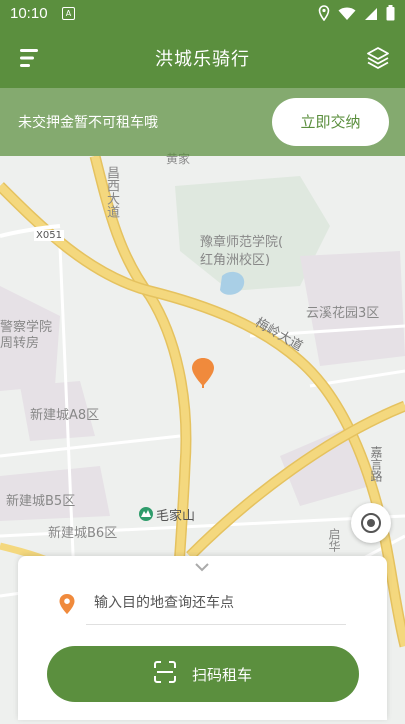 This screenshot has width=405, height=724. I want to click on park-icon, so click(146, 514).